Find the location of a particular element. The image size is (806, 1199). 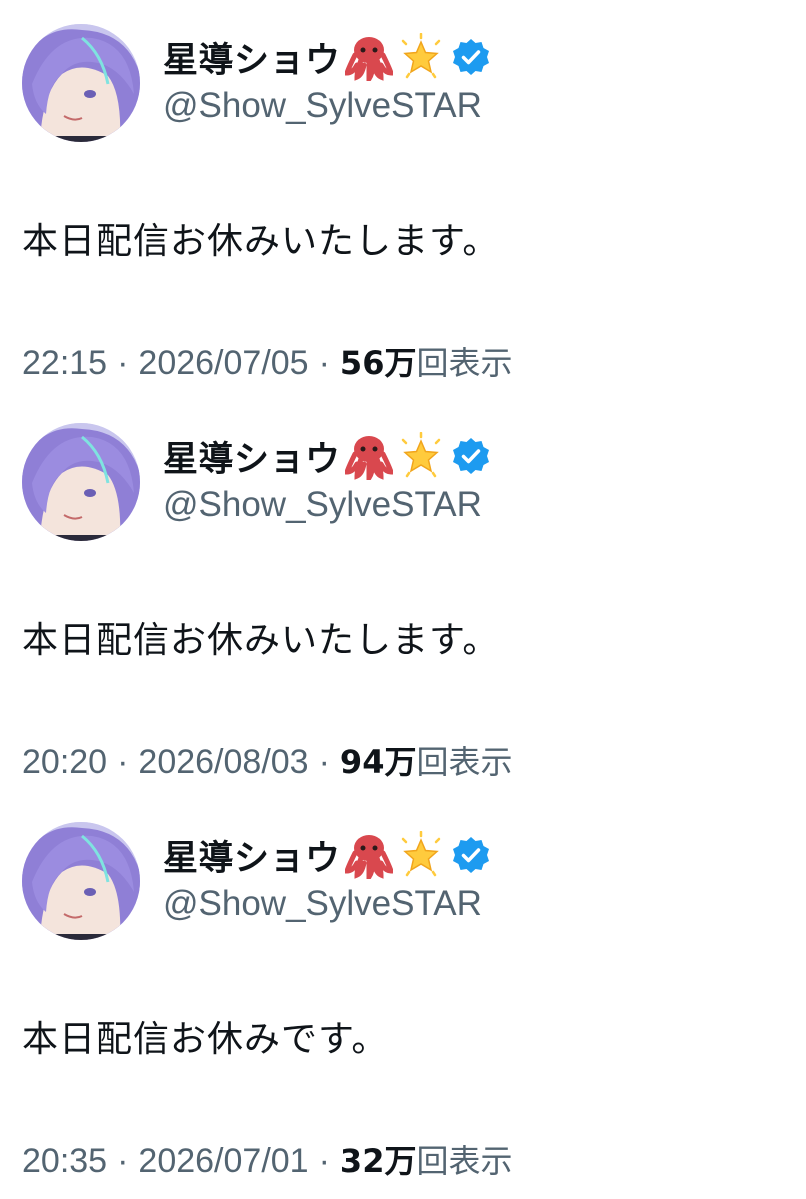

tweet-date: 2026/07/05 is located at coordinates (223, 363).